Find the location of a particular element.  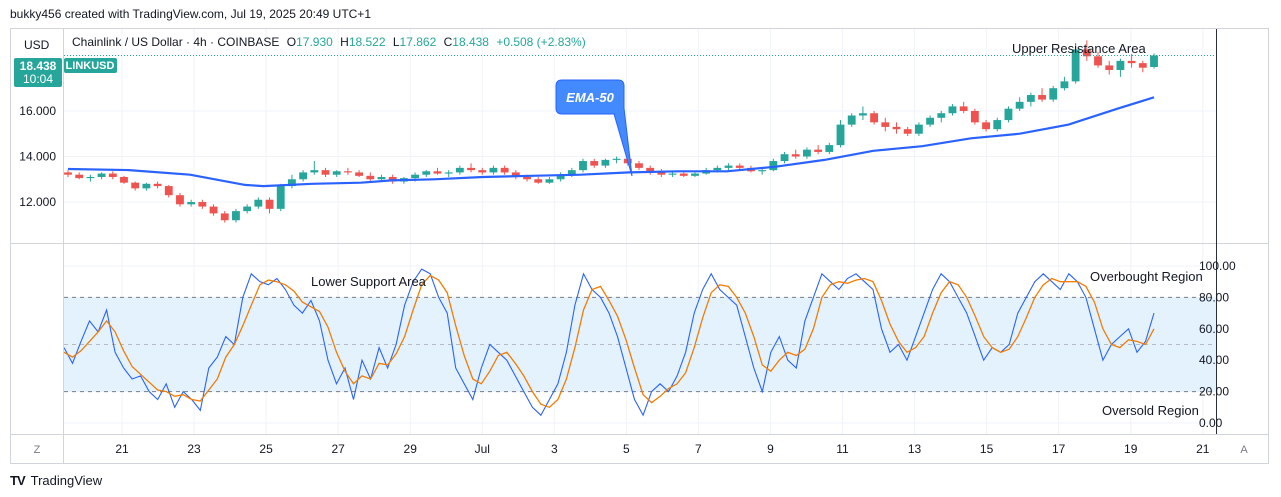

legend-l-value: 17.862 is located at coordinates (418, 42).